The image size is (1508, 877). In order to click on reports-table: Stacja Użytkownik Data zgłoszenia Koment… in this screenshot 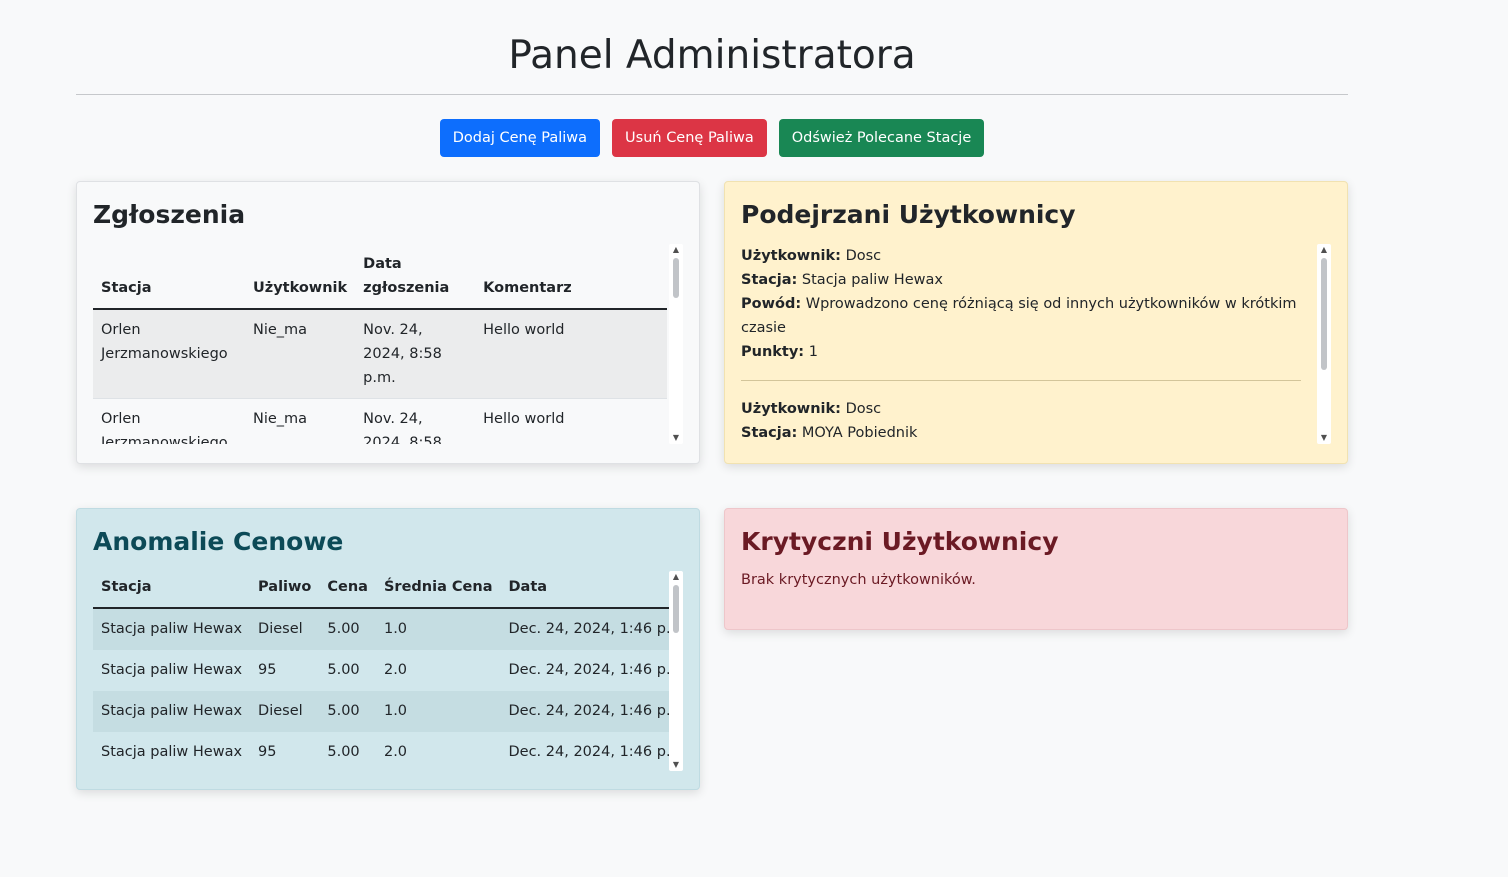, I will do `click(380, 344)`.